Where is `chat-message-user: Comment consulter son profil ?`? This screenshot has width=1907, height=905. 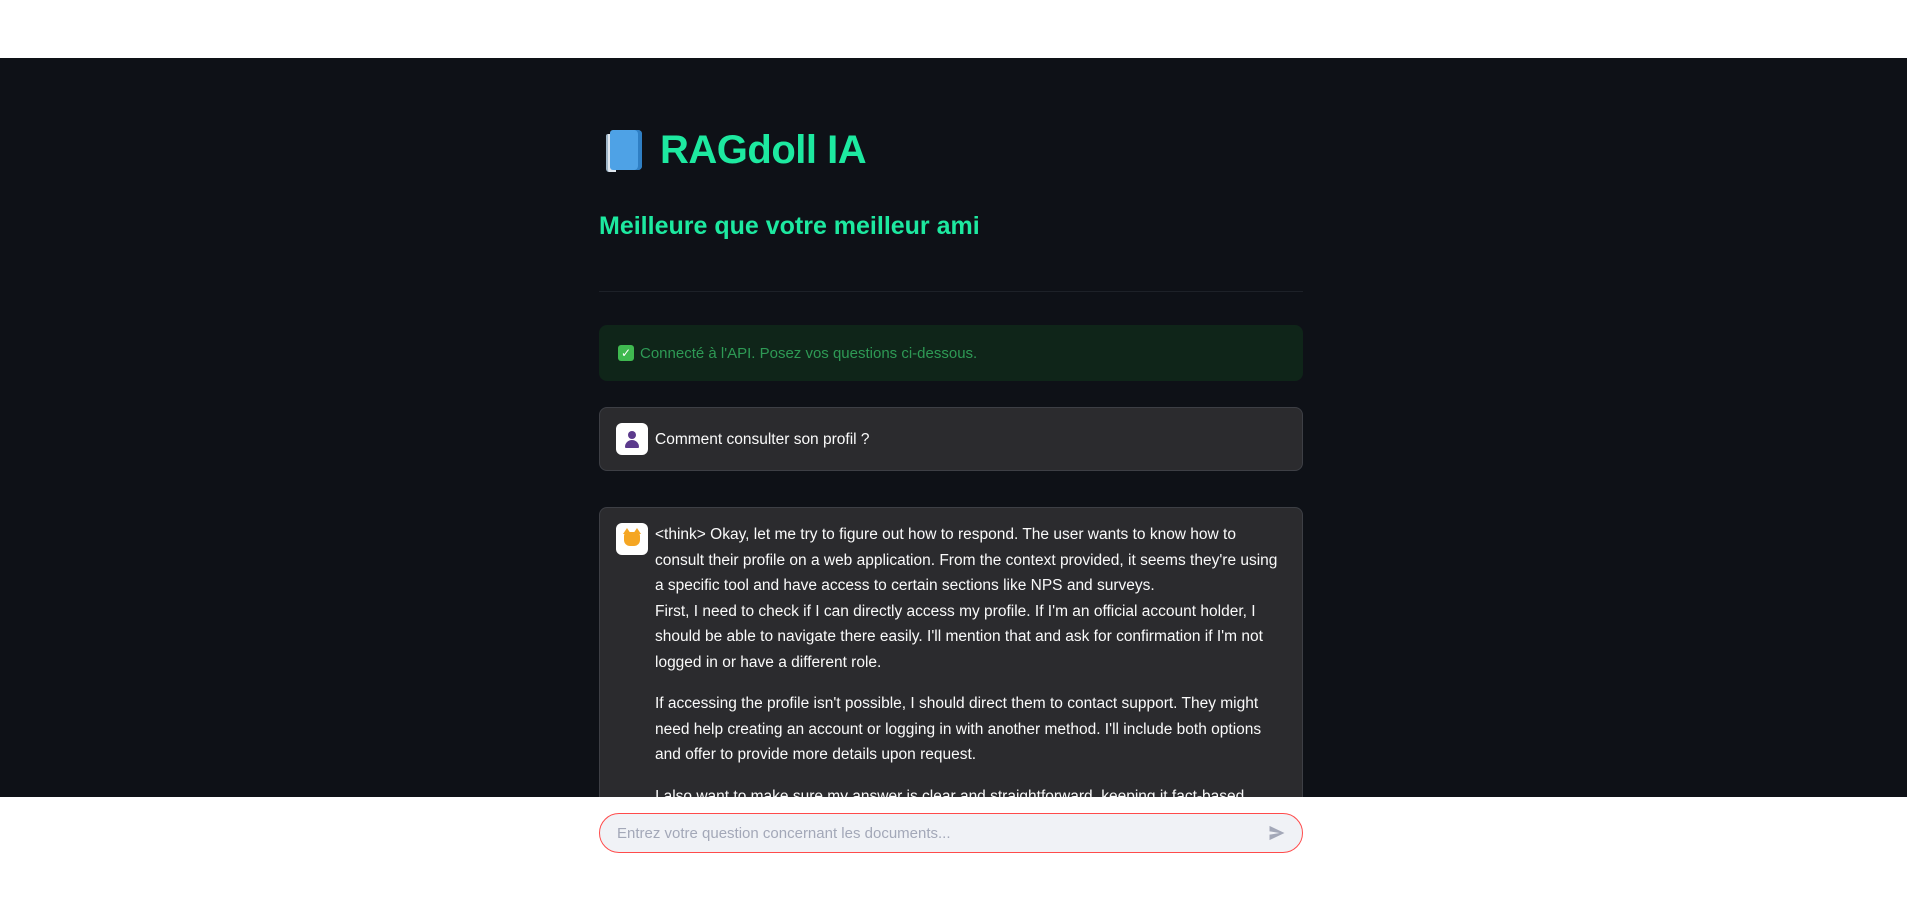 chat-message-user: Comment consulter son profil ? is located at coordinates (951, 439).